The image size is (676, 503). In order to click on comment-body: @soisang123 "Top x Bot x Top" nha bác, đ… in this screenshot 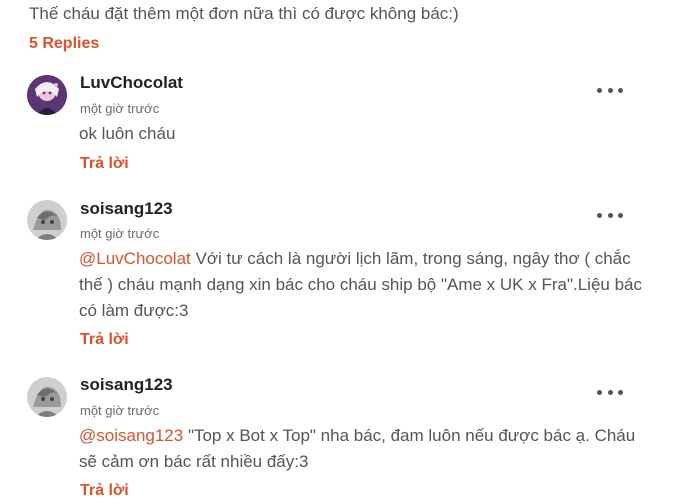, I will do `click(364, 449)`.